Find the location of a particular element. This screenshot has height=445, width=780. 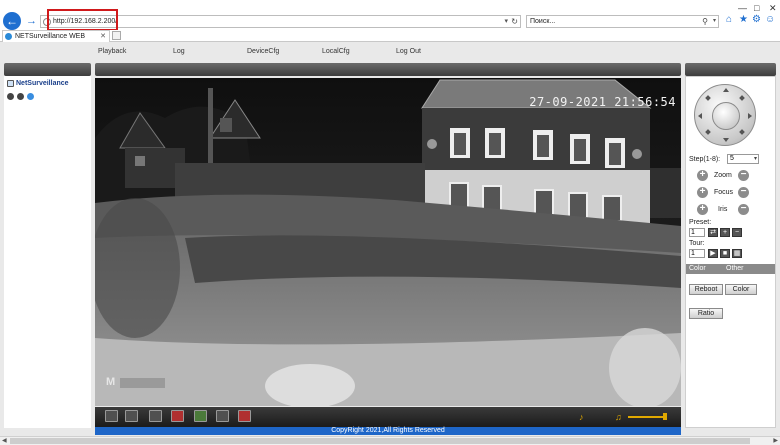

browser-tab: NETSurveillance WEB ✕ is located at coordinates (56, 36).